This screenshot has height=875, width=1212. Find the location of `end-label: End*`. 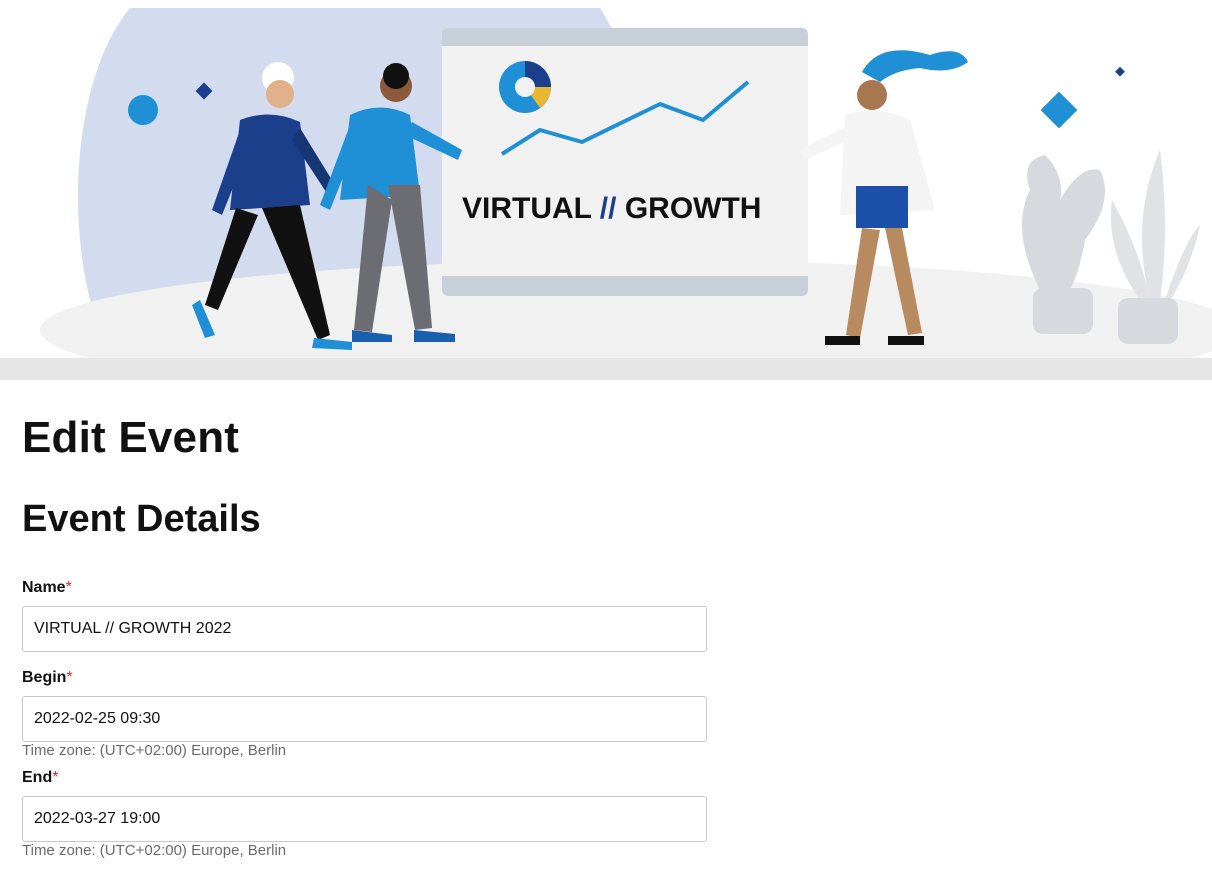

end-label: End* is located at coordinates (40, 778).